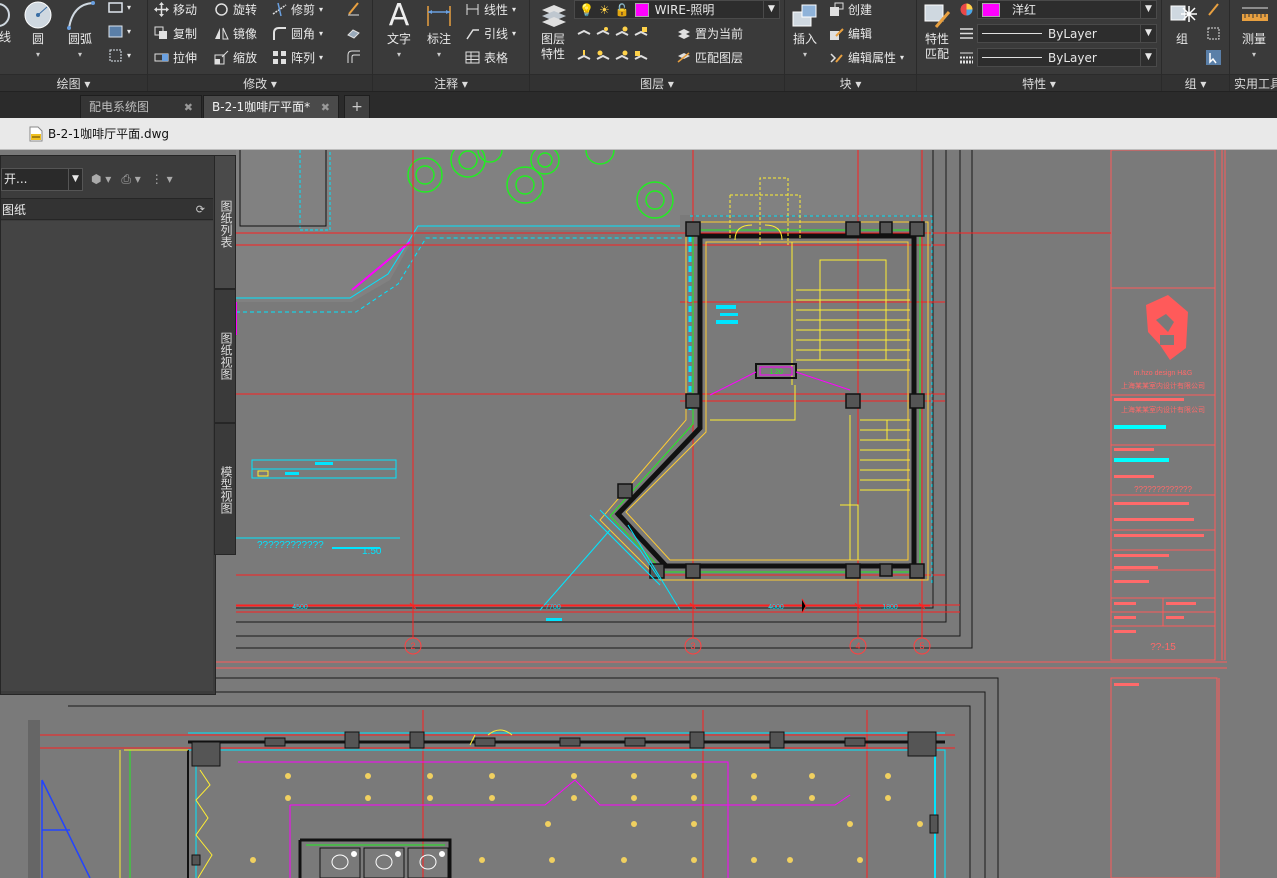  I want to click on utilities-panel-title: 实用工具, so click(1253, 82).